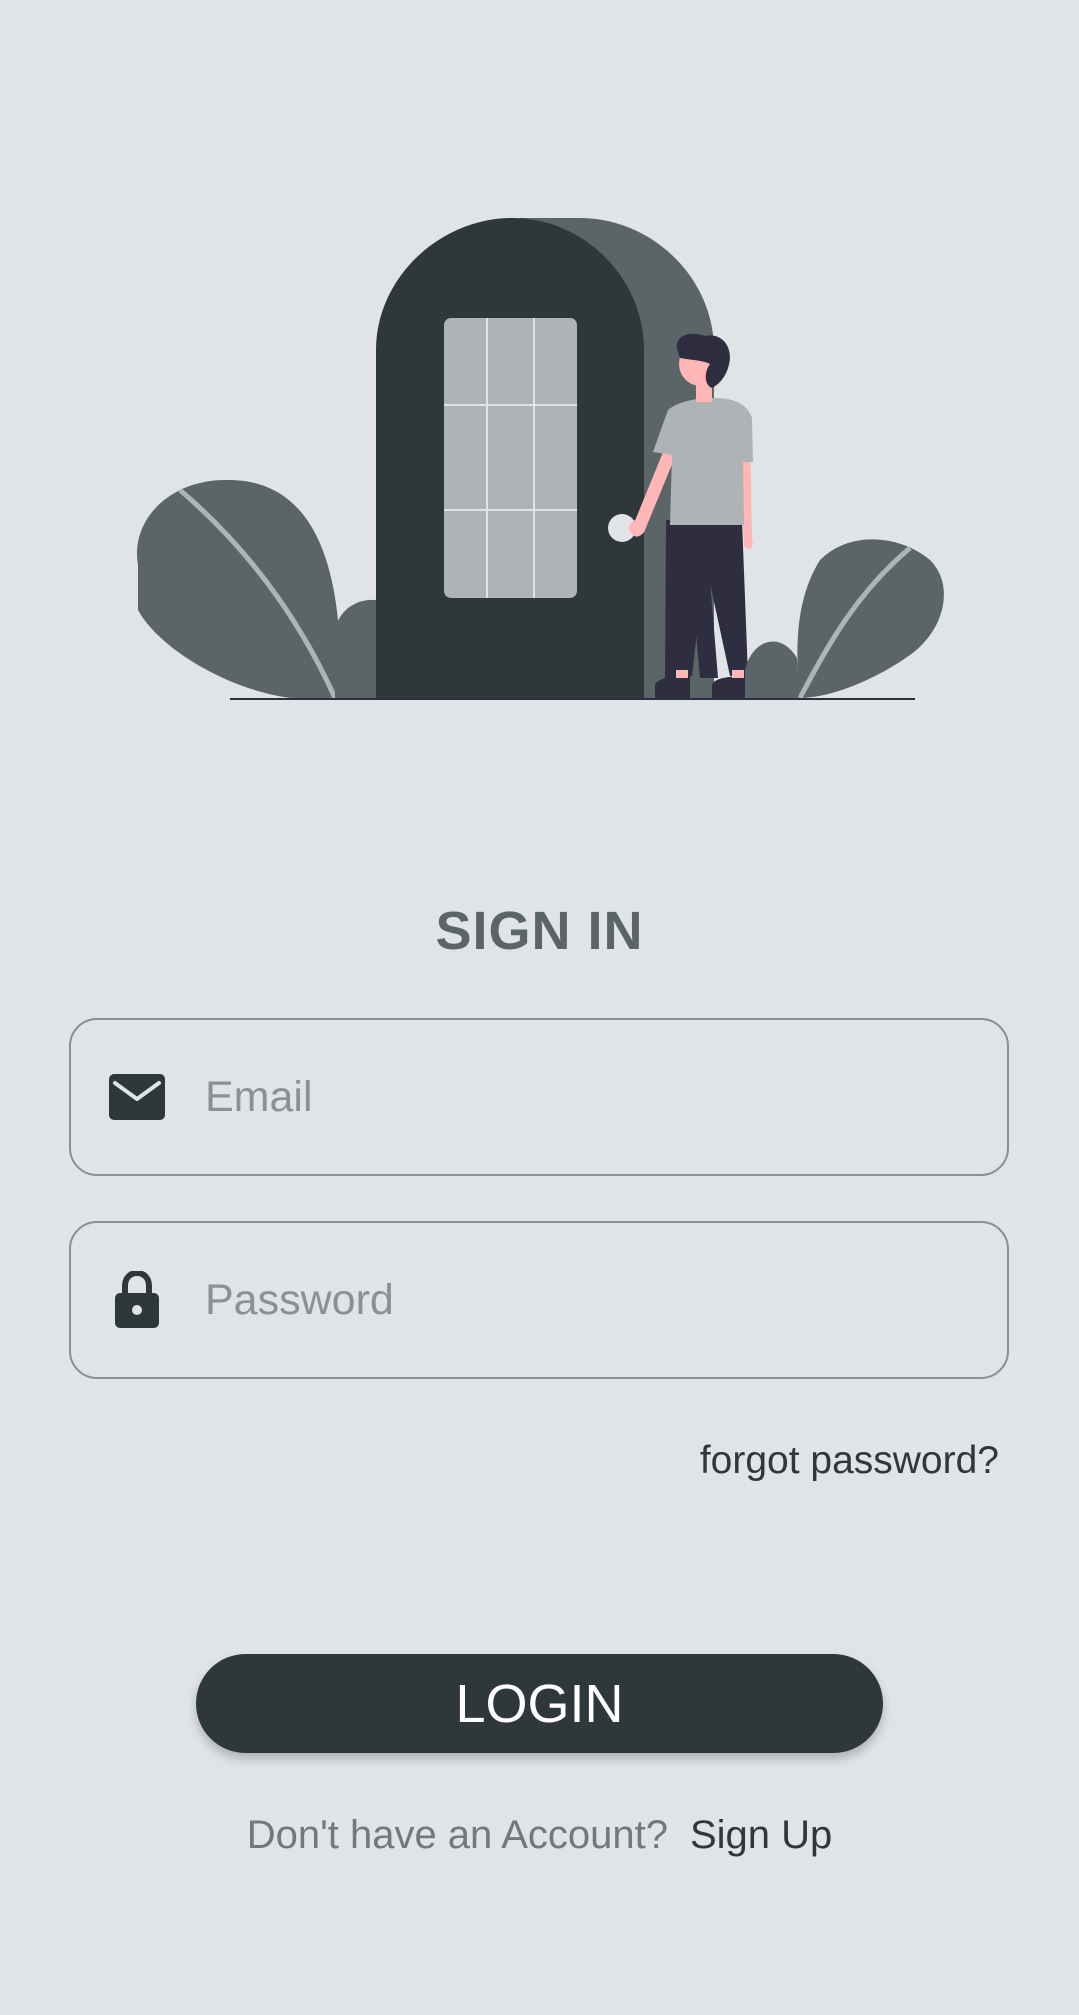  I want to click on lock-icon, so click(137, 1300).